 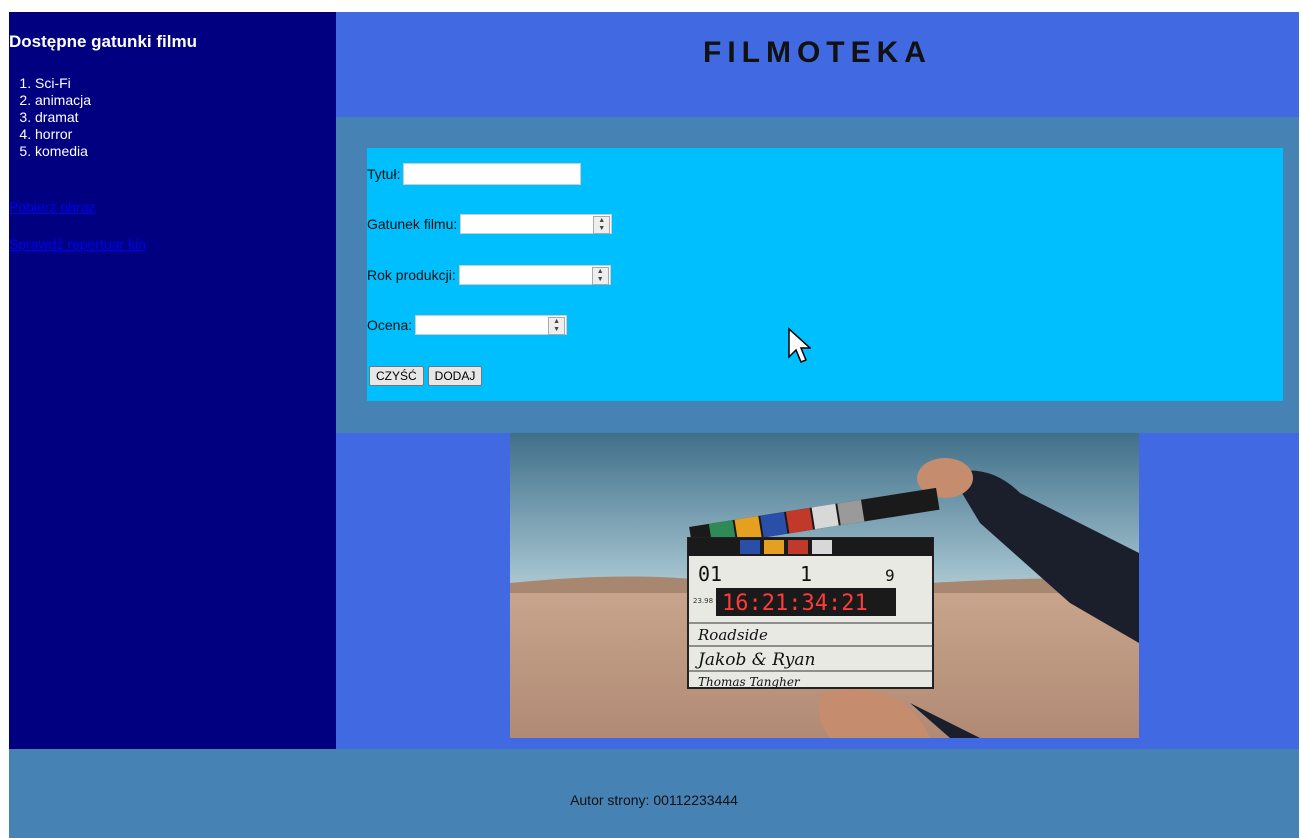 I want to click on genre-list: Sci-Fi animacja dramat horror komedia, so click(x=50, y=117).